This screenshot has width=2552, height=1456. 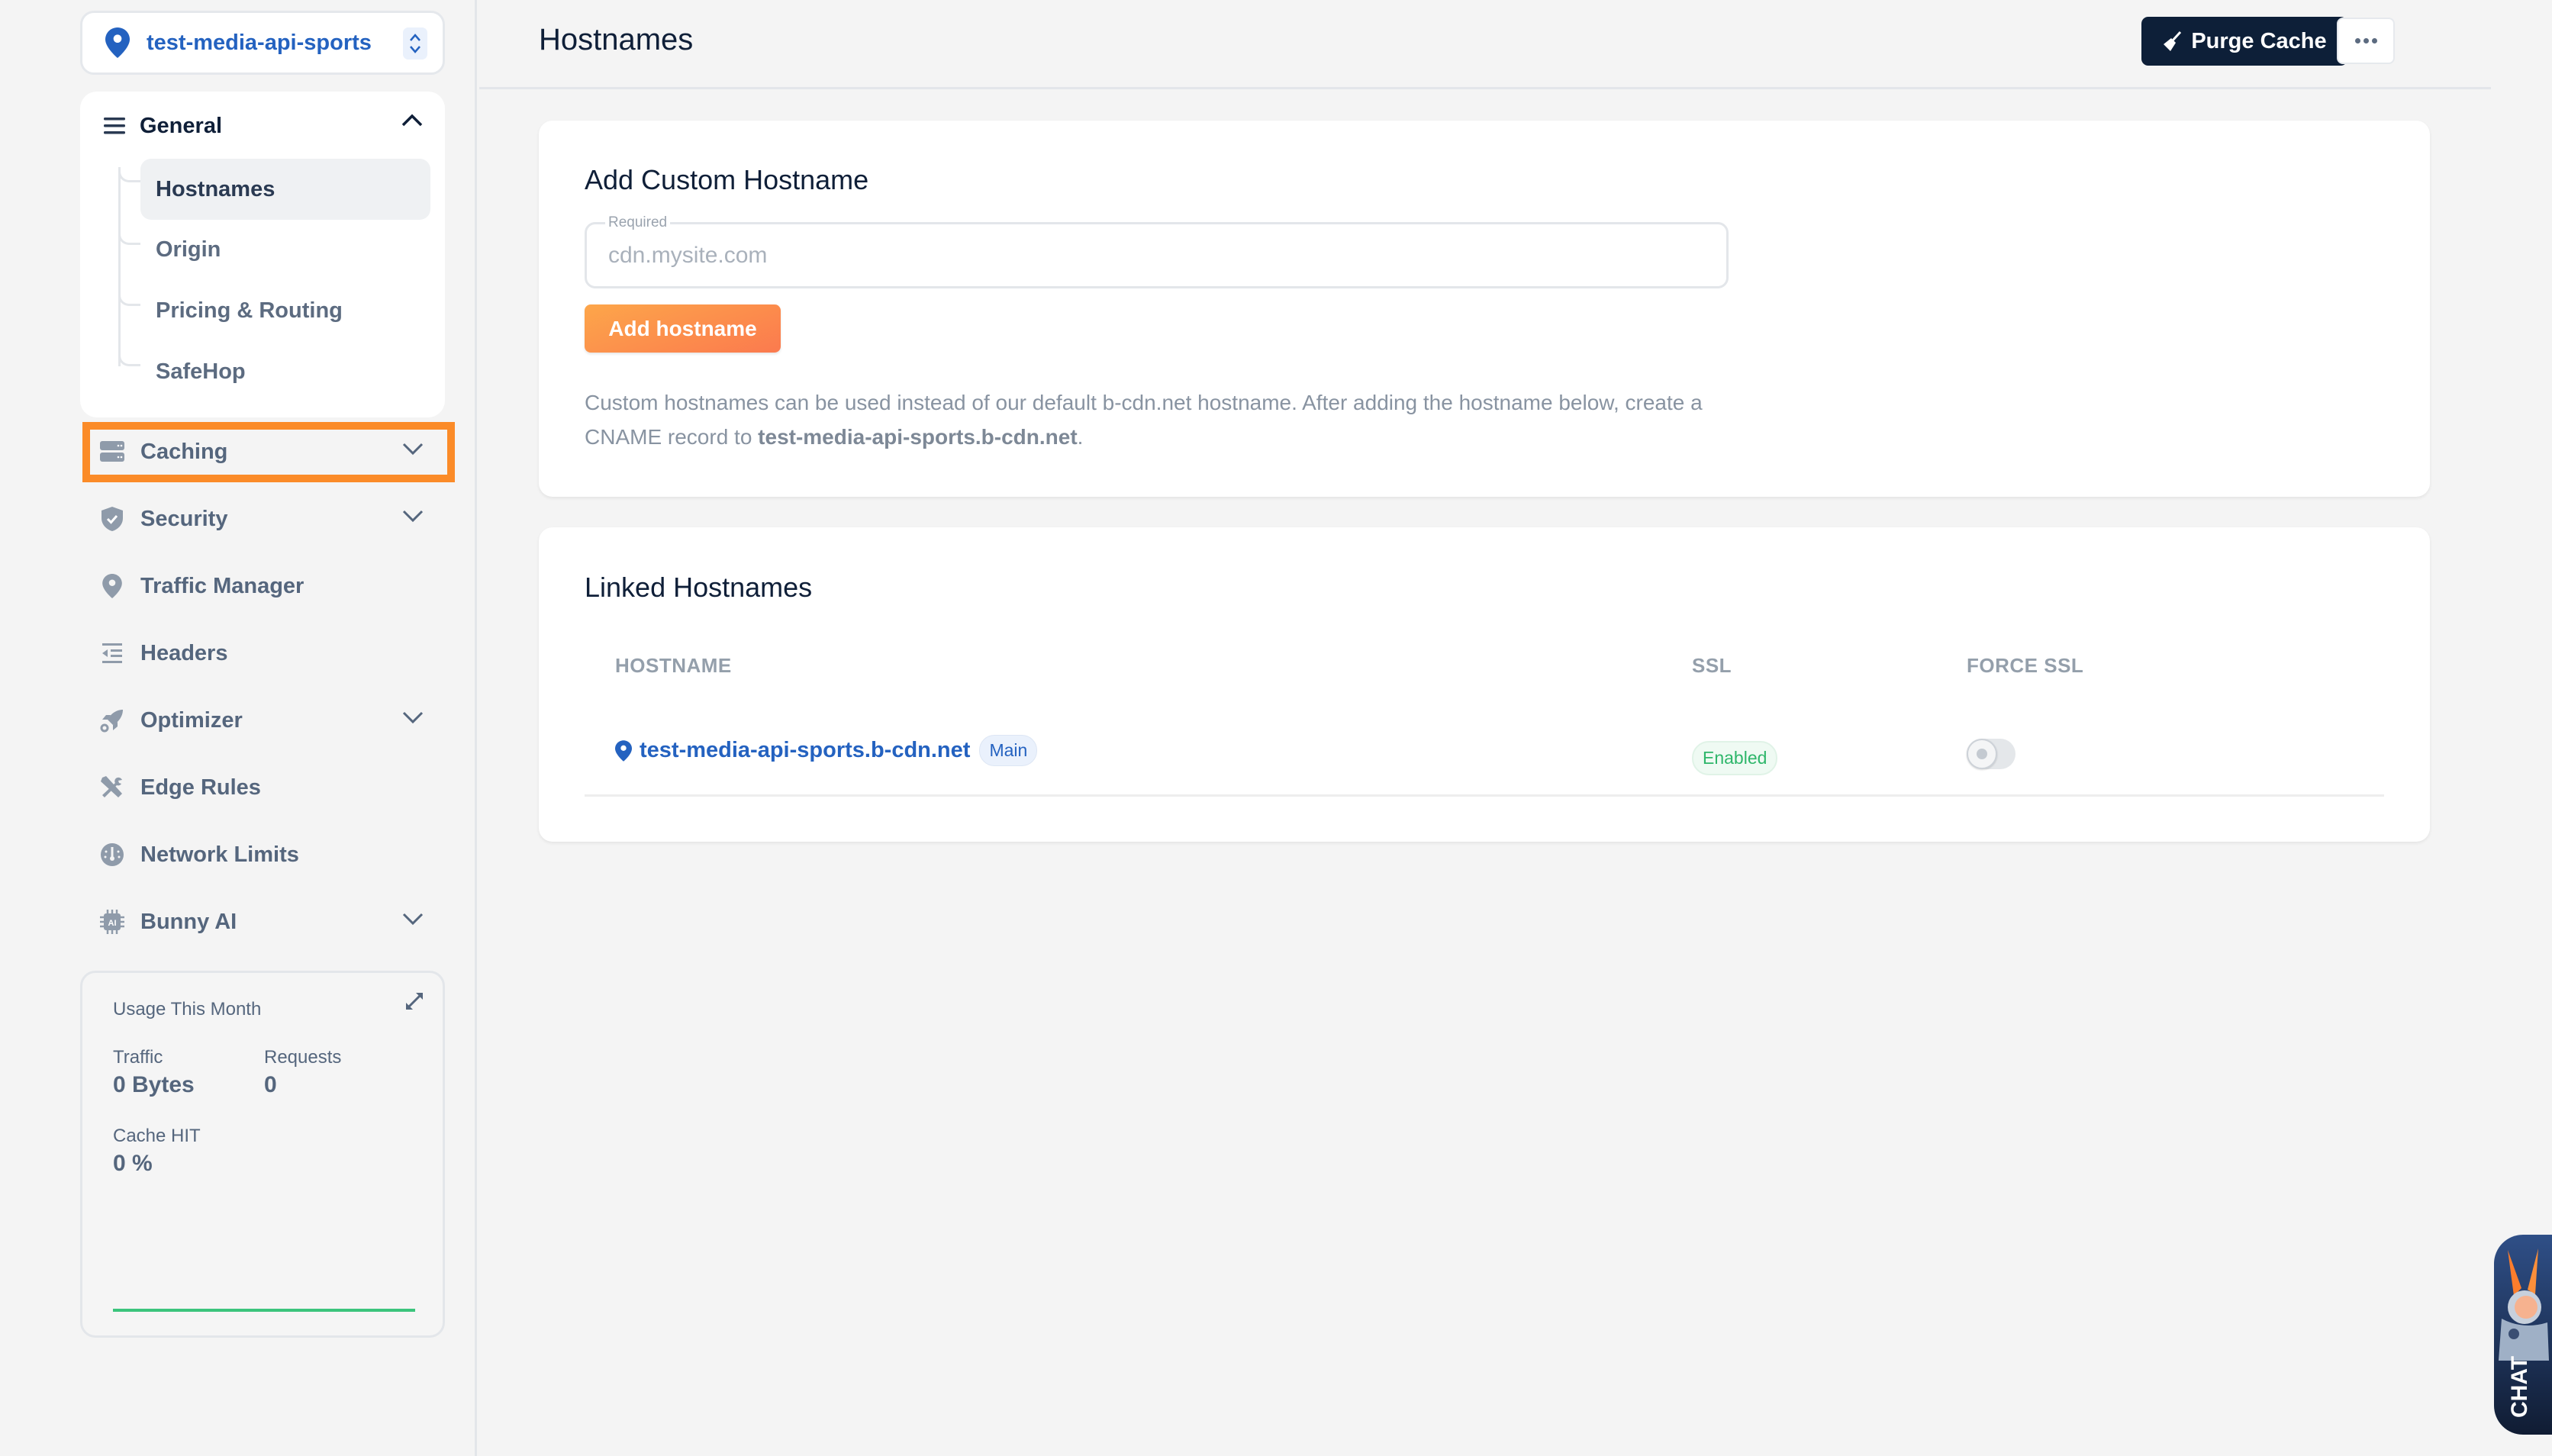 What do you see at coordinates (184, 652) in the screenshot?
I see `sidebar-item-label: Headers` at bounding box center [184, 652].